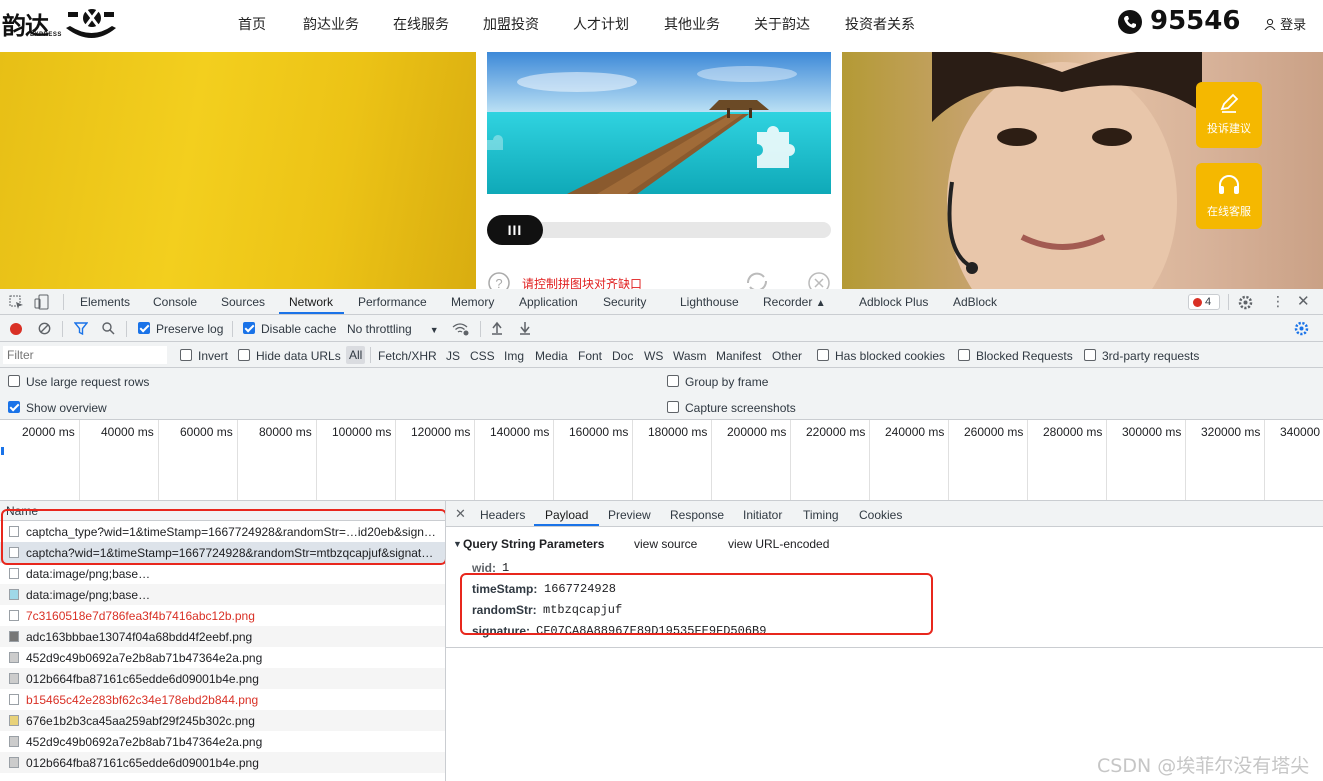 This screenshot has width=1323, height=781. Describe the element at coordinates (1204, 302) in the screenshot. I see `error-counter-badge: 4` at that location.